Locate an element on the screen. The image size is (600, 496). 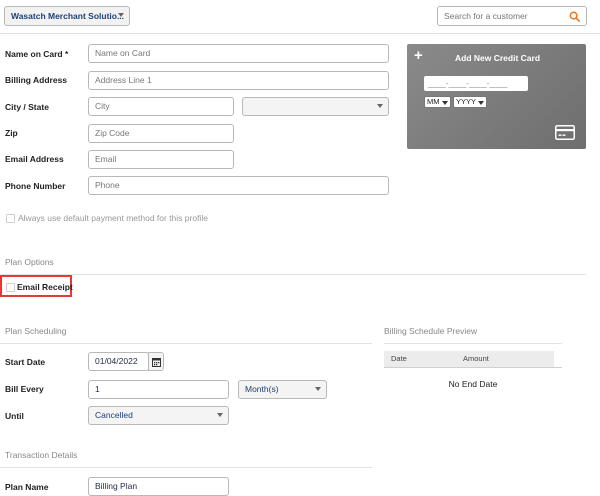
plan-options-divider is located at coordinates (293, 274).